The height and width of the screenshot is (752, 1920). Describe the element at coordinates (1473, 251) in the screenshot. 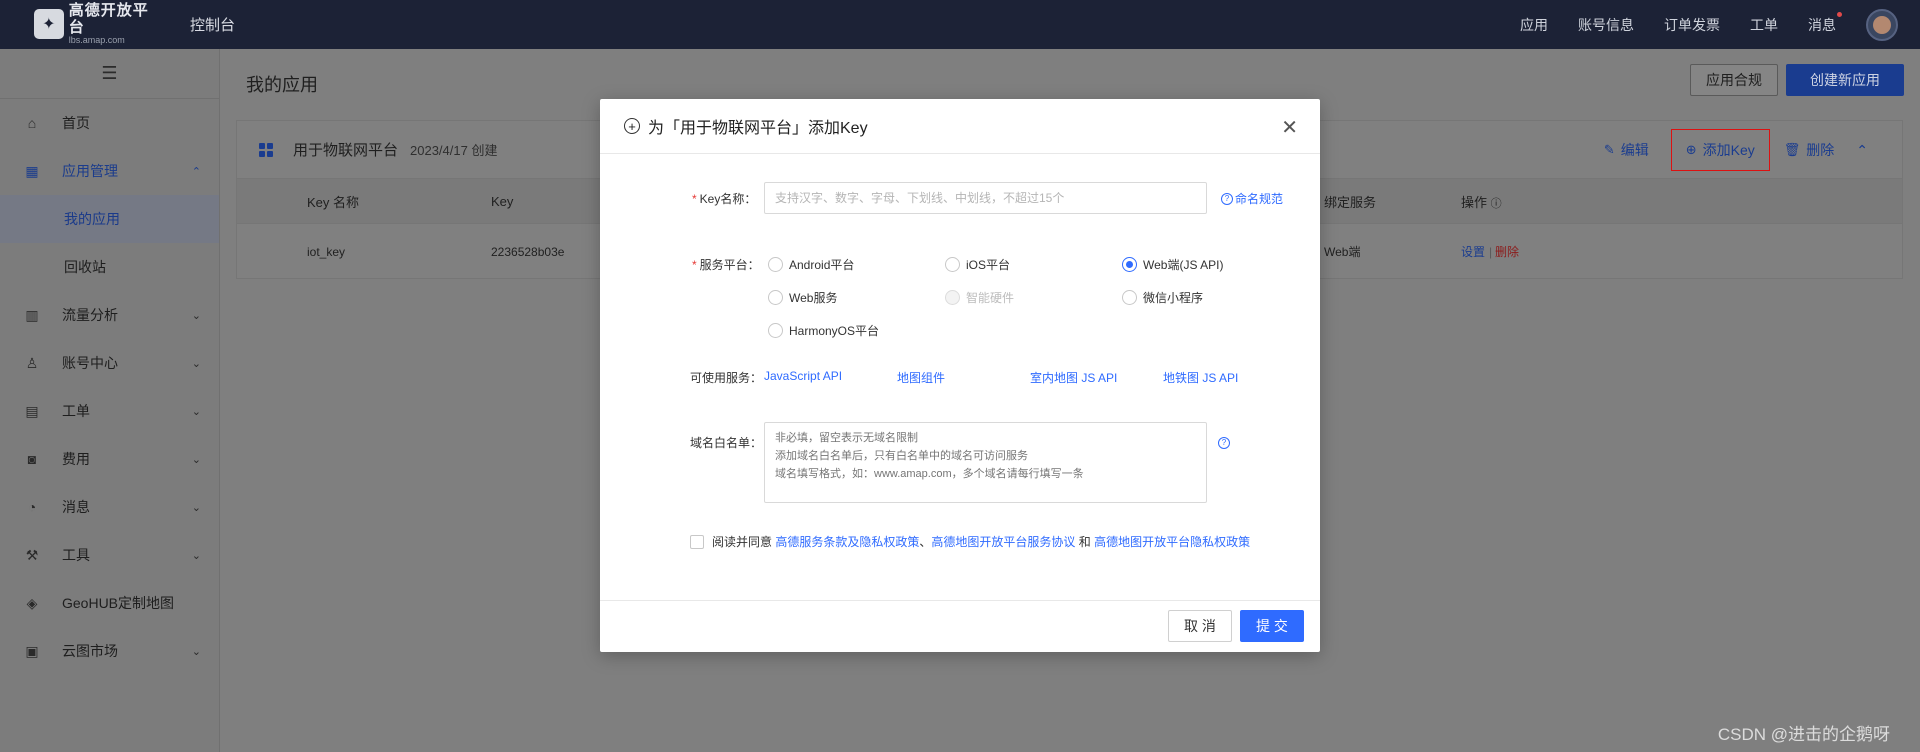

I see `row-settings-link: 设置` at that location.